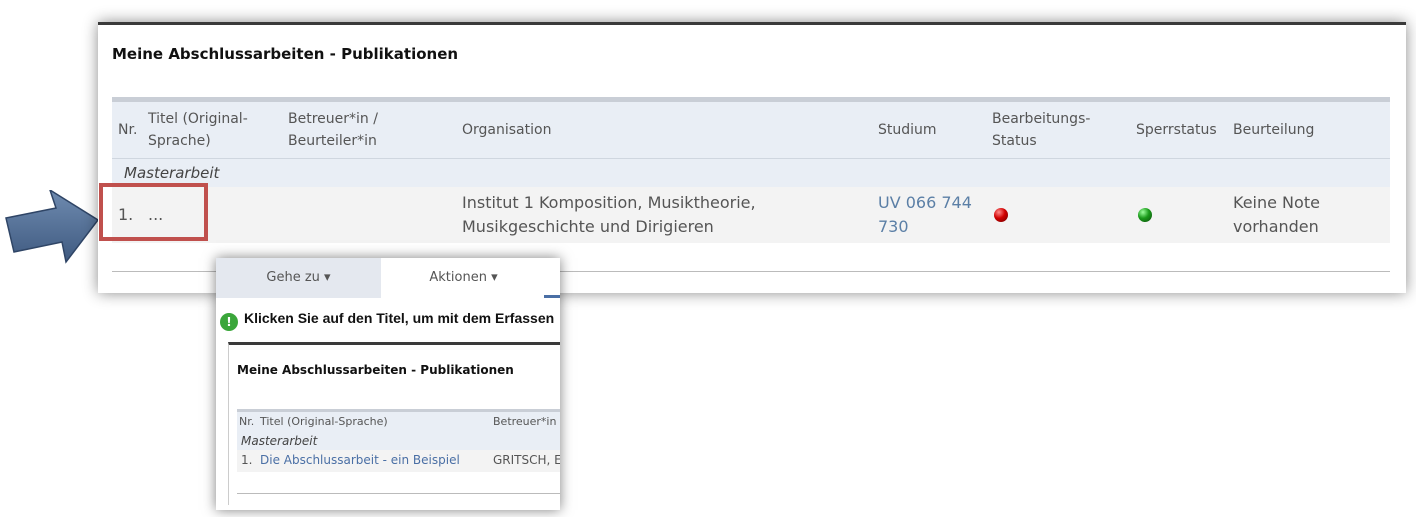 The image size is (1416, 517). I want to click on row-studium-link-2: 730, so click(893, 227).